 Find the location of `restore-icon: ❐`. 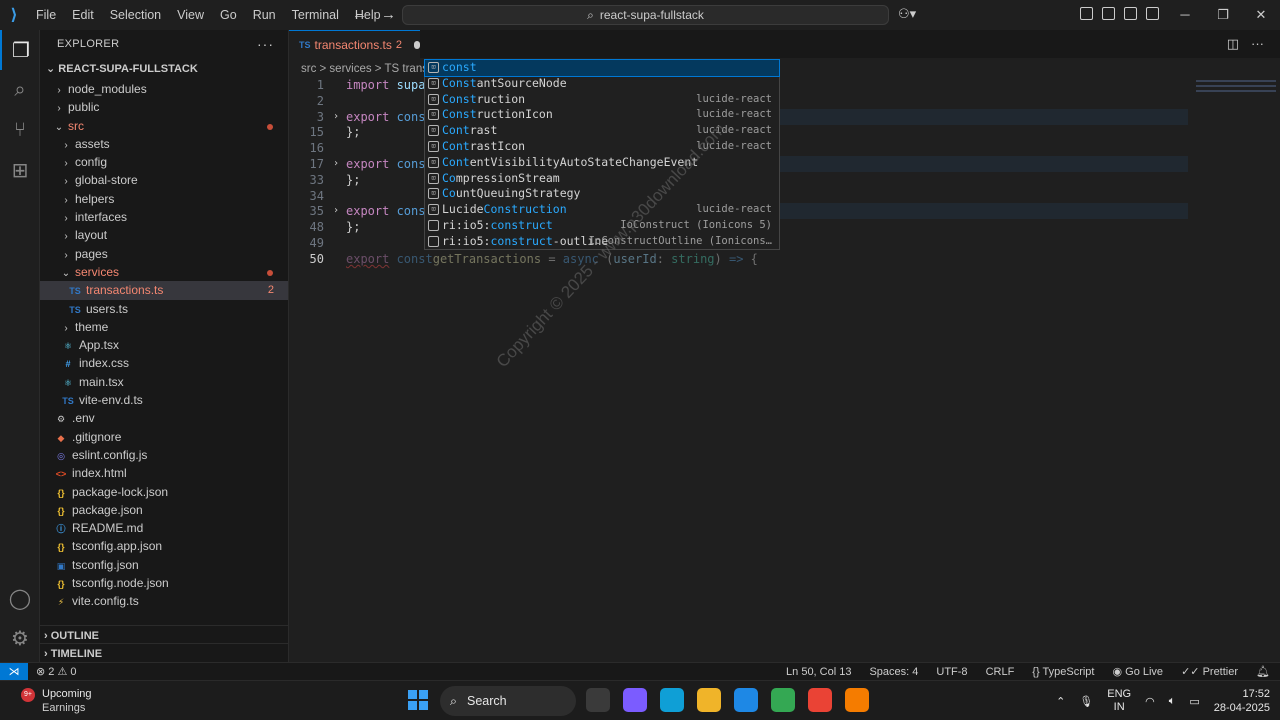

restore-icon: ❐ is located at coordinates (1223, 15).